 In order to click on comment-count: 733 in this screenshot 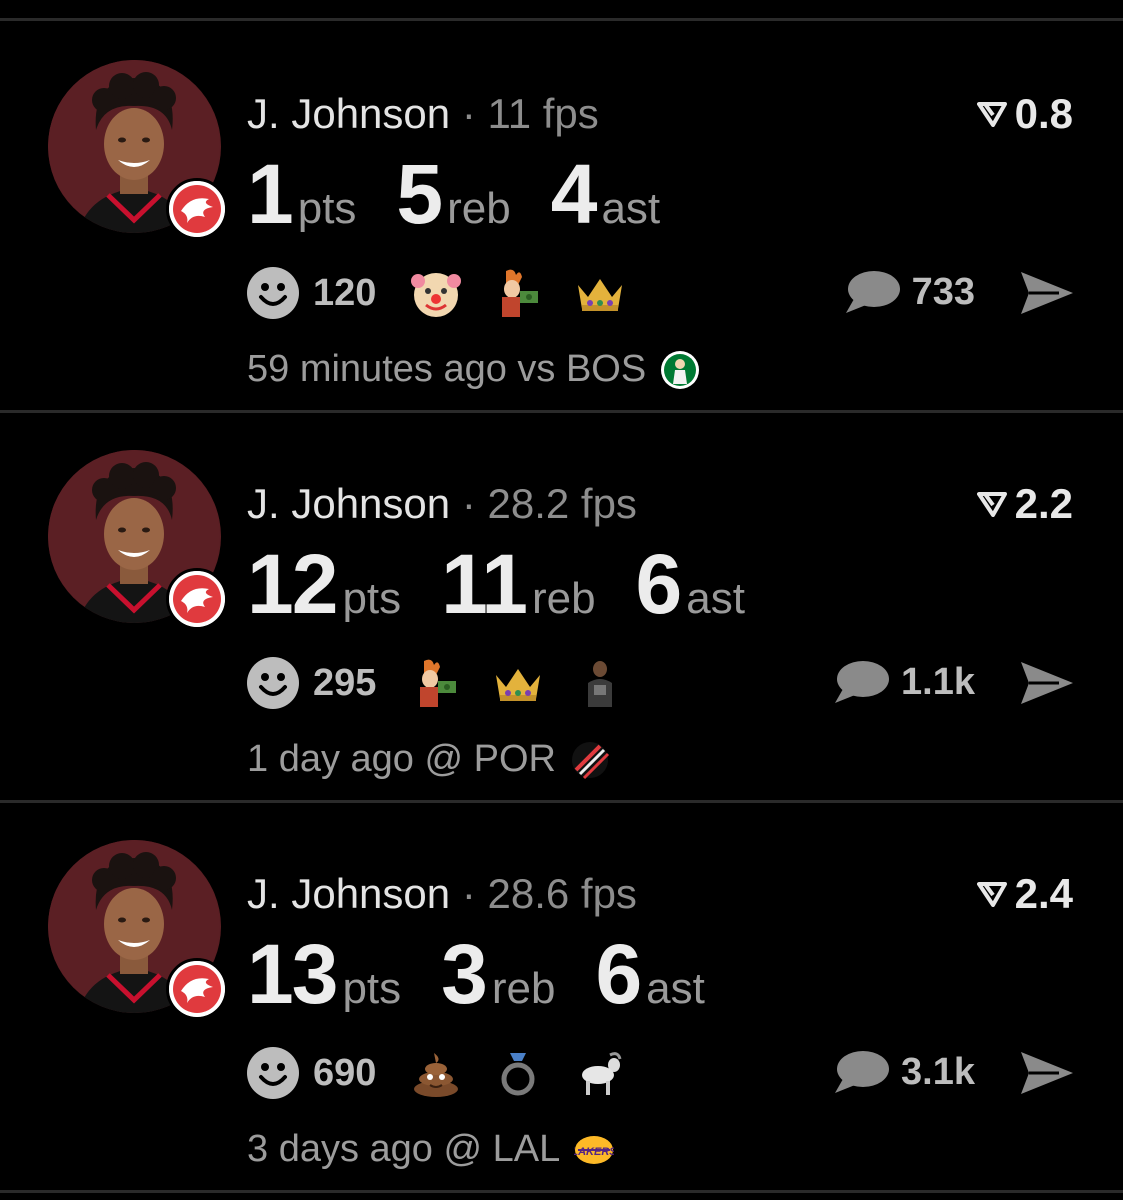, I will do `click(943, 291)`.